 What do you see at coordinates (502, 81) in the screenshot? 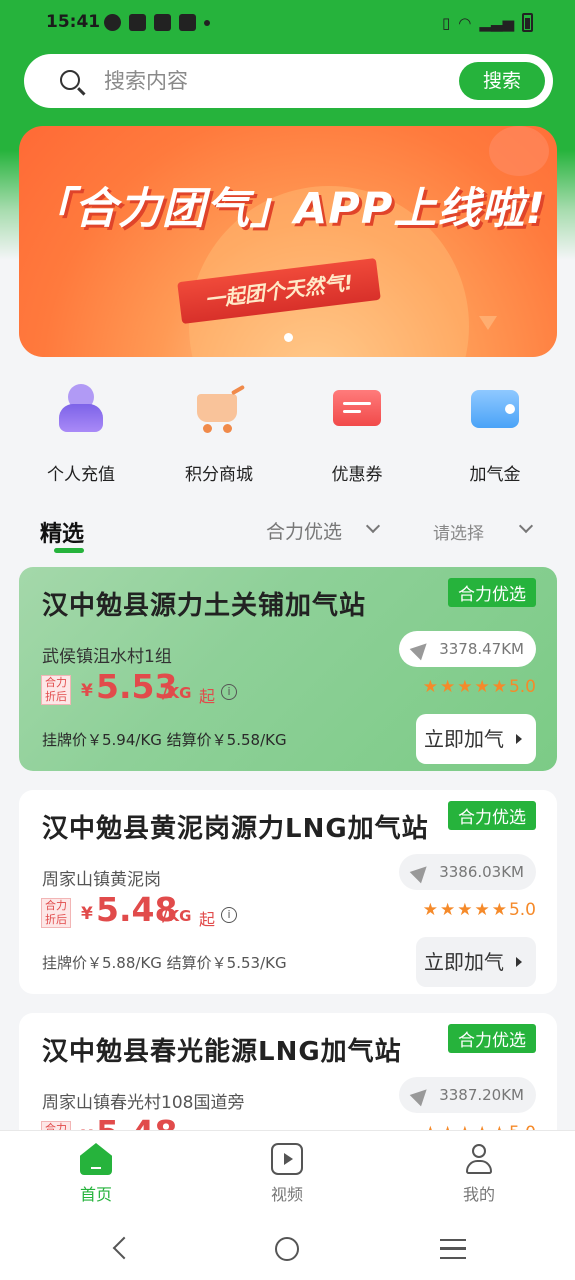
I see `search-button: 搜索` at bounding box center [502, 81].